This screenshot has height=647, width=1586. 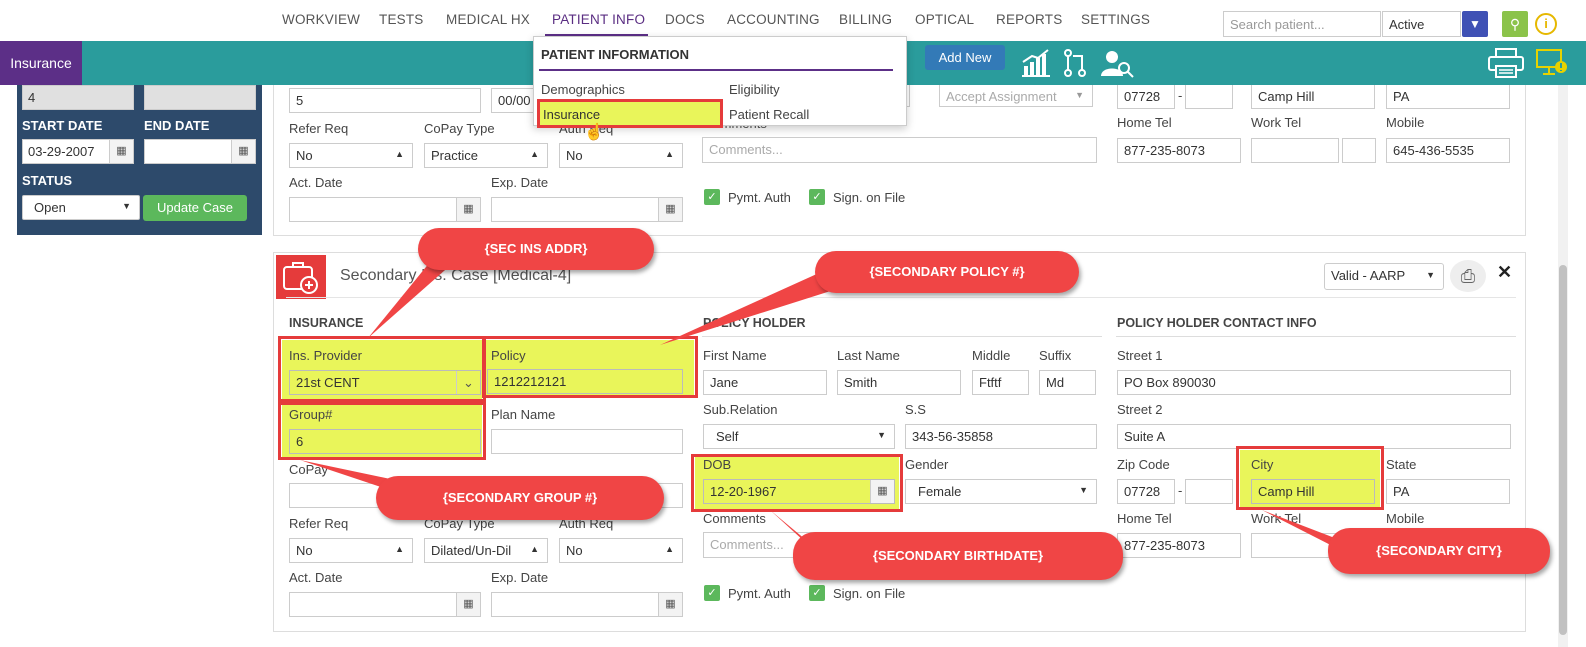 I want to click on gender-label: Gender, so click(x=927, y=464).